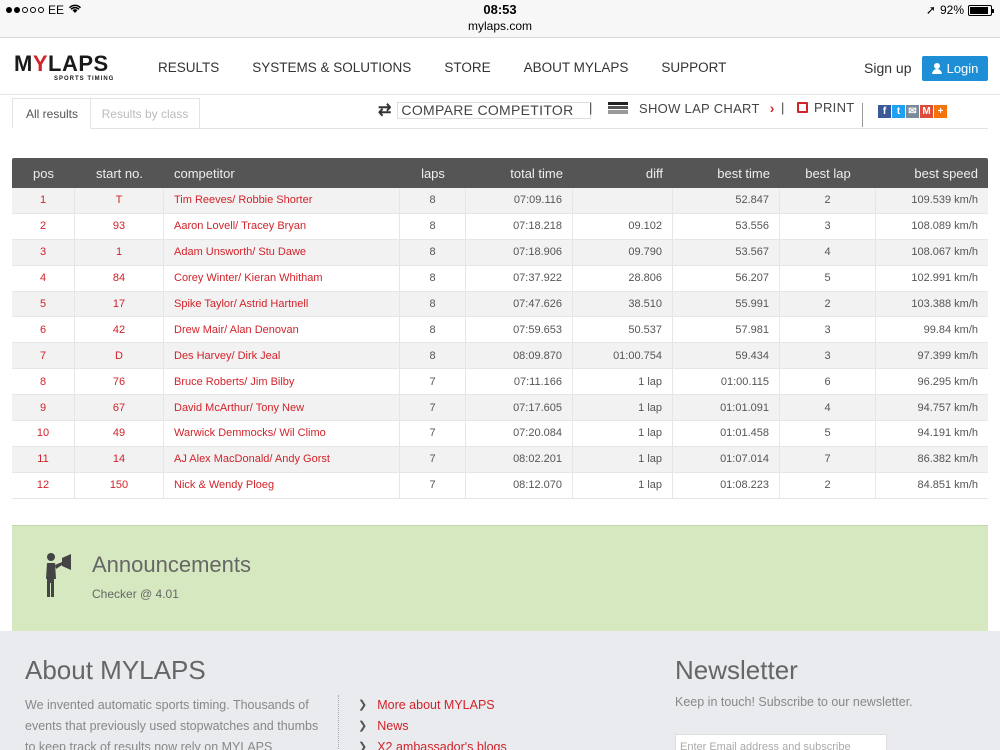 The width and height of the screenshot is (1000, 750). Describe the element at coordinates (500, 26) in the screenshot. I see `address-bar: mylaps.com` at that location.